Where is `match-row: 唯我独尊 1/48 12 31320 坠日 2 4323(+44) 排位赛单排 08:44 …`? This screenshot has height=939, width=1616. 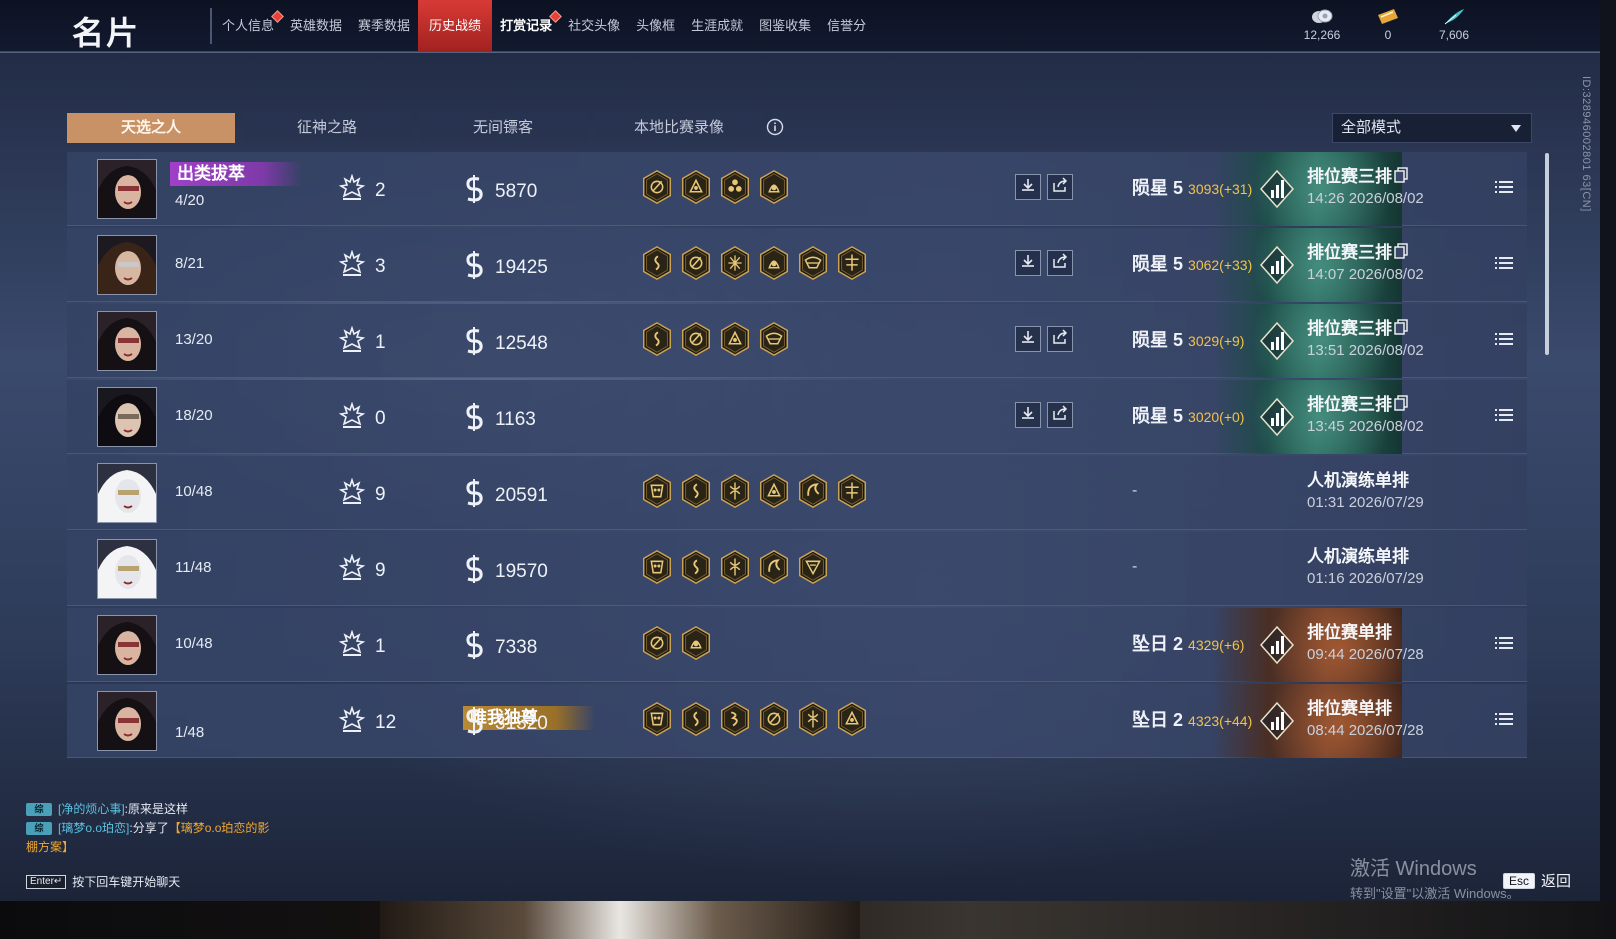 match-row: 唯我独尊 1/48 12 31320 坠日 2 4323(+44) 排位赛单排 08:44 … is located at coordinates (797, 721).